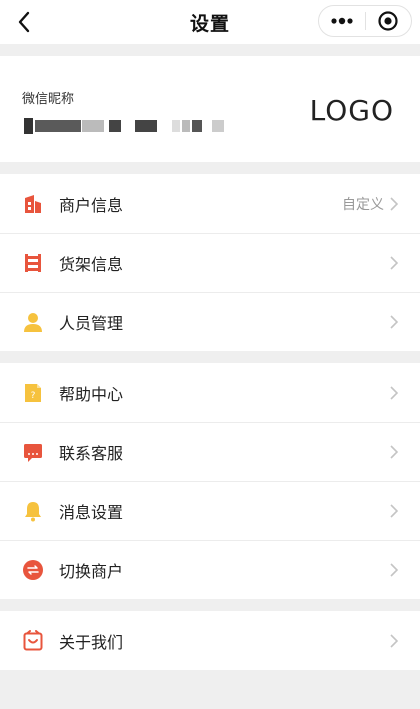 This screenshot has width=420, height=709. What do you see at coordinates (91, 571) in the screenshot?
I see `menu-item-label: 切换商户` at bounding box center [91, 571].